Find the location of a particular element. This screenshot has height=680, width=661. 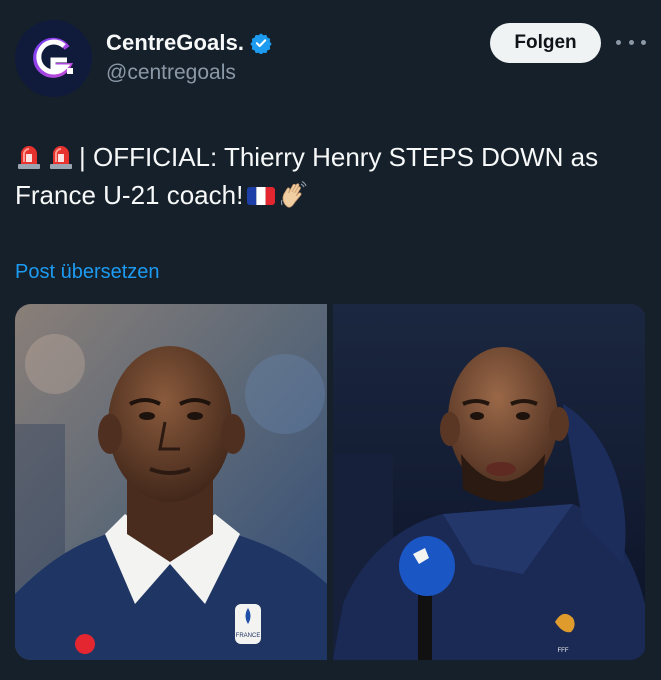

author-name-row: CentreGoals. is located at coordinates (189, 43).